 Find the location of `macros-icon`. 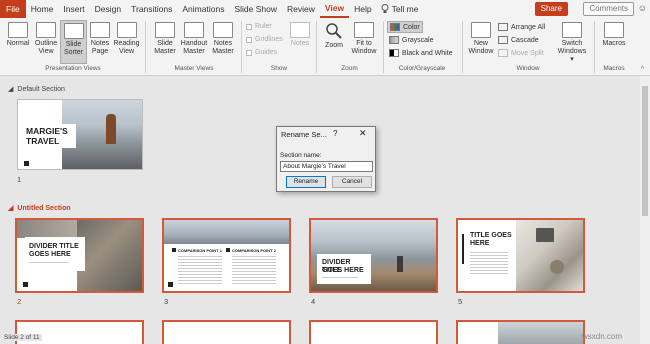

macros-icon is located at coordinates (614, 30).